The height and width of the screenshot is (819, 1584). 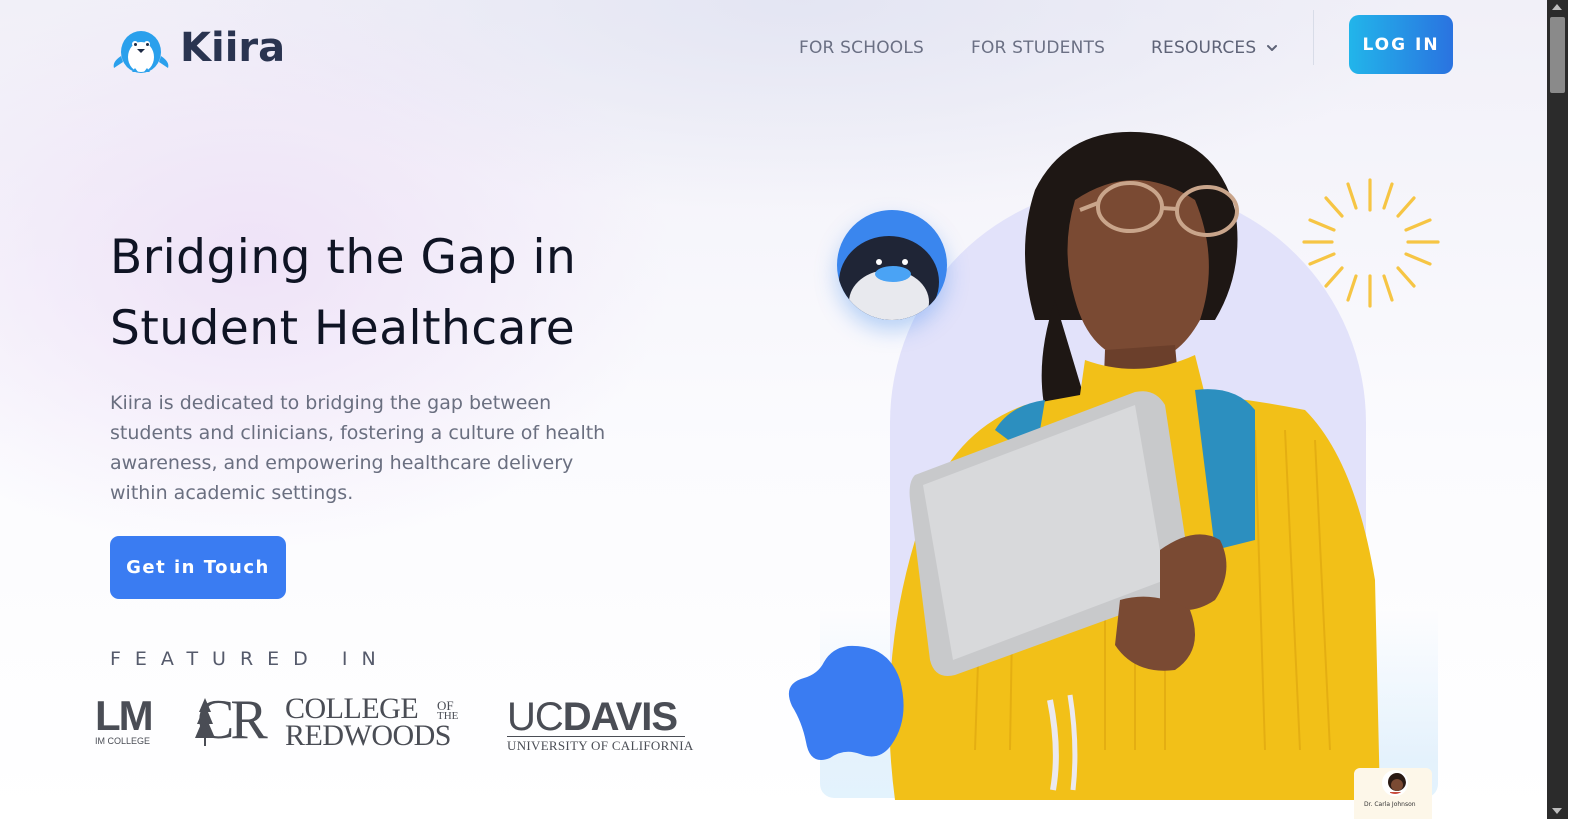 I want to click on ucd-davis: DAVIS, so click(x=620, y=717).